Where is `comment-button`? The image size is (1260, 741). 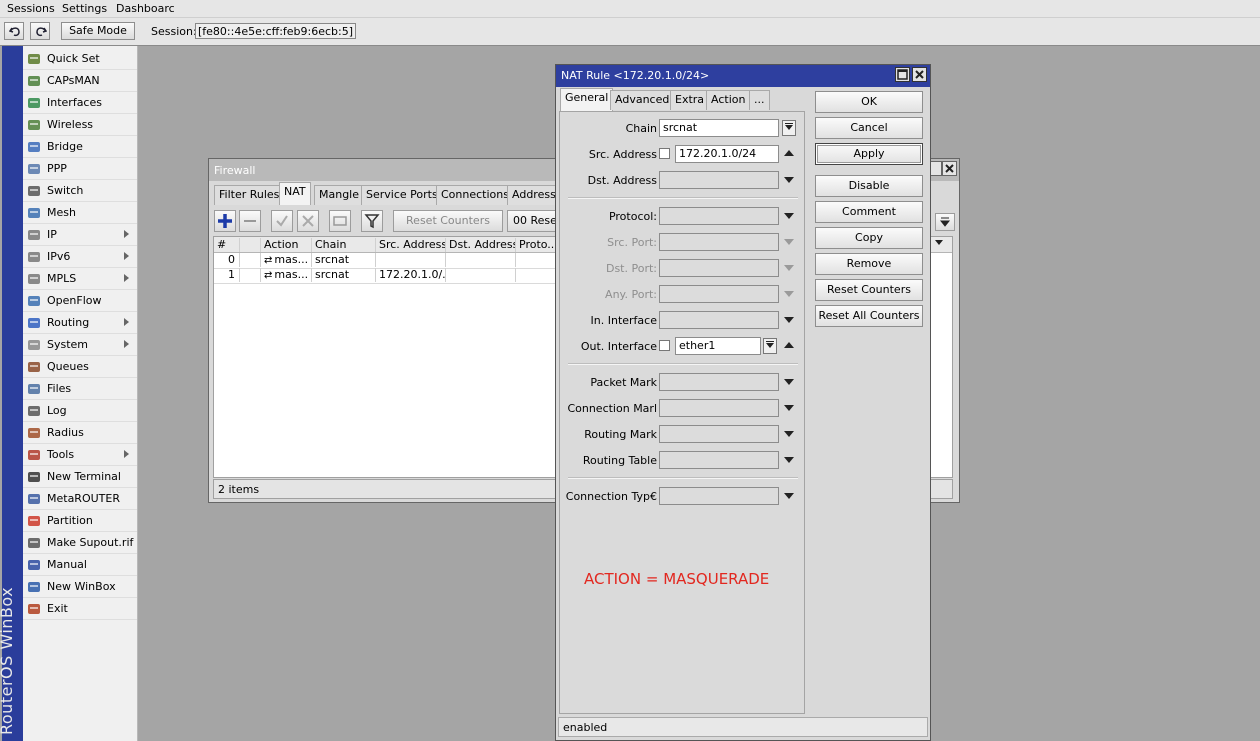 comment-button is located at coordinates (340, 221).